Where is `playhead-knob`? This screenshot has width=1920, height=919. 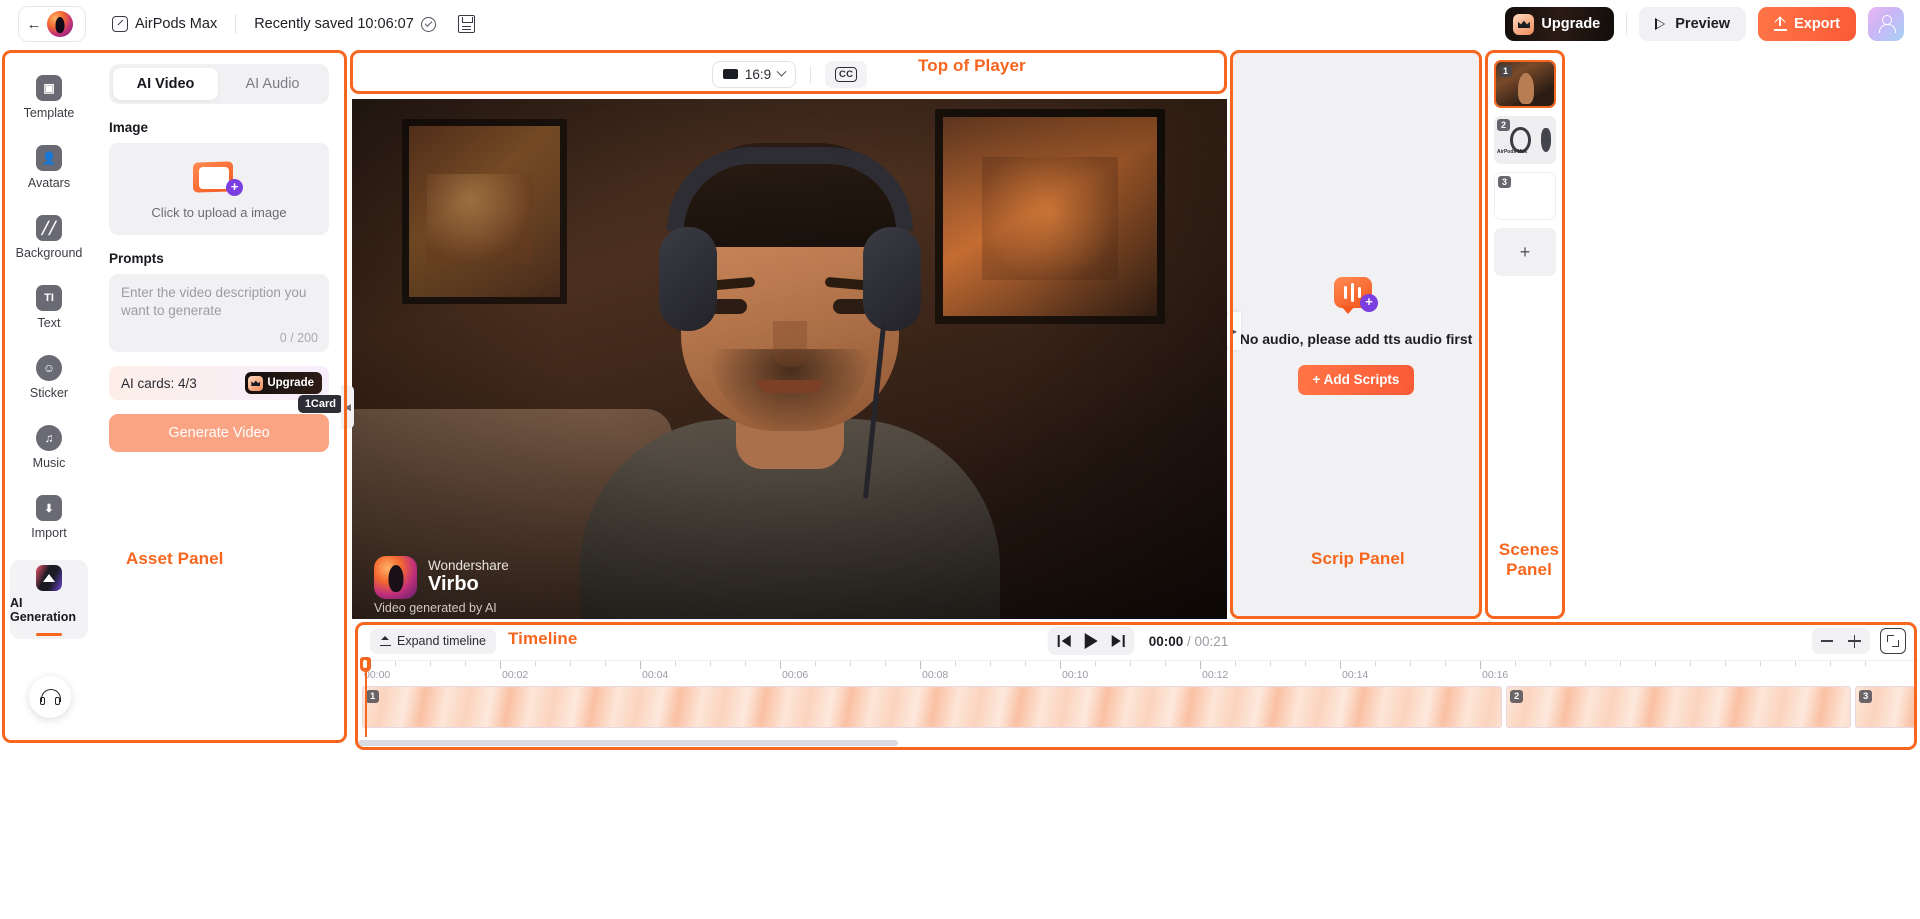 playhead-knob is located at coordinates (365, 664).